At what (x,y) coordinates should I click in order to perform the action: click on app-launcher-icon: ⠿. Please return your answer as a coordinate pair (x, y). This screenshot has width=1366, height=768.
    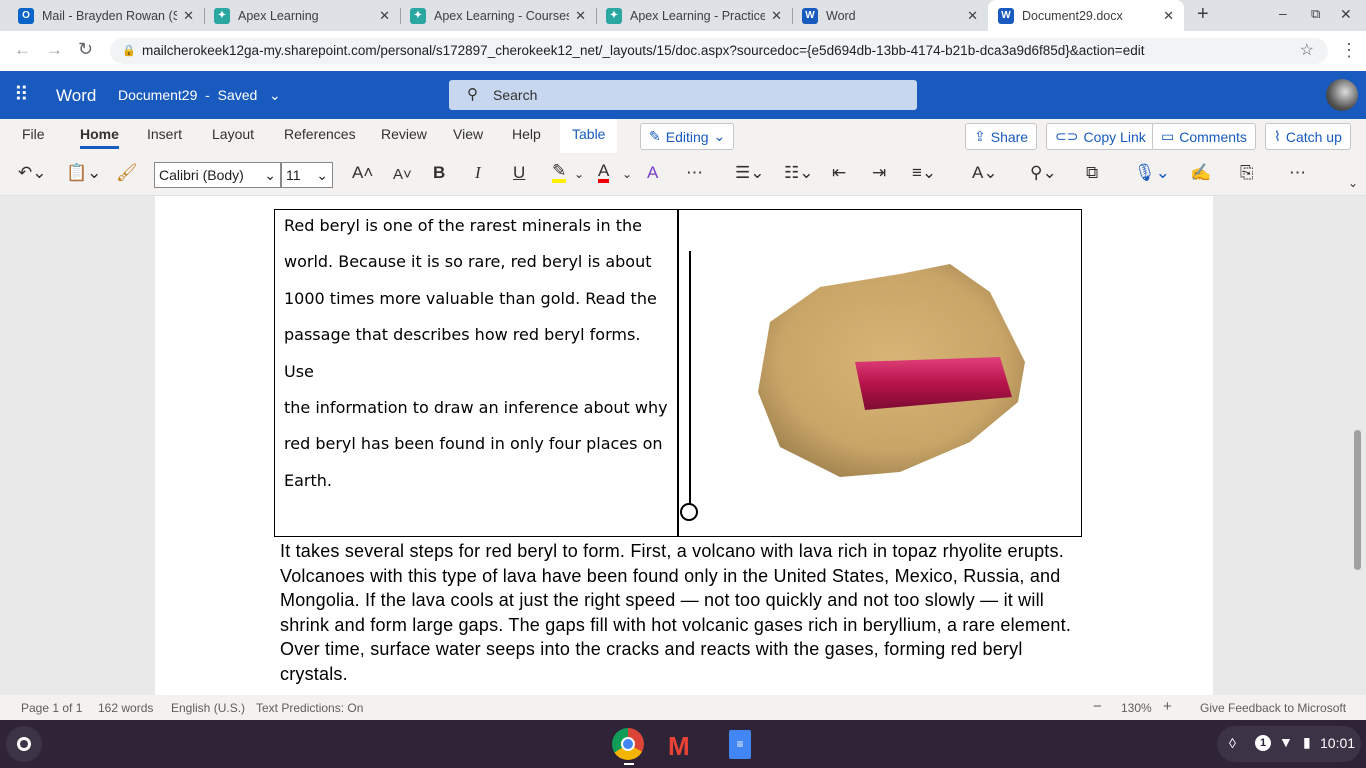
    Looking at the image, I should click on (21, 94).